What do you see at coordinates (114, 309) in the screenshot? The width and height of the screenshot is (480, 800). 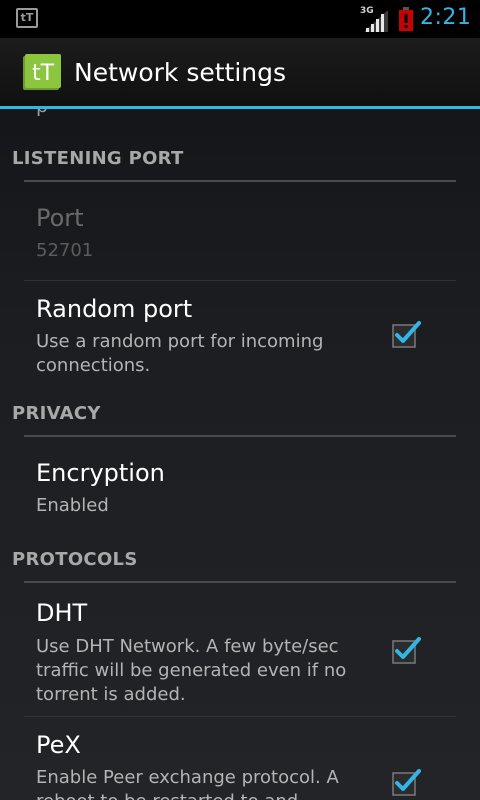 I see `preference-title: Random port` at bounding box center [114, 309].